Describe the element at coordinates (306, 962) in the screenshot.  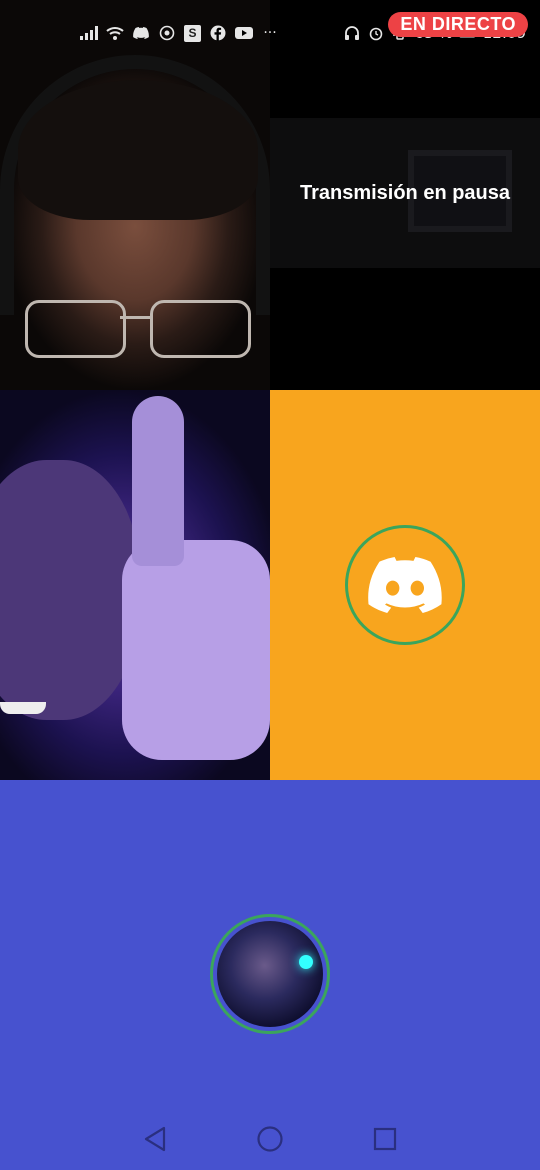
I see `avatar-light-spot` at that location.